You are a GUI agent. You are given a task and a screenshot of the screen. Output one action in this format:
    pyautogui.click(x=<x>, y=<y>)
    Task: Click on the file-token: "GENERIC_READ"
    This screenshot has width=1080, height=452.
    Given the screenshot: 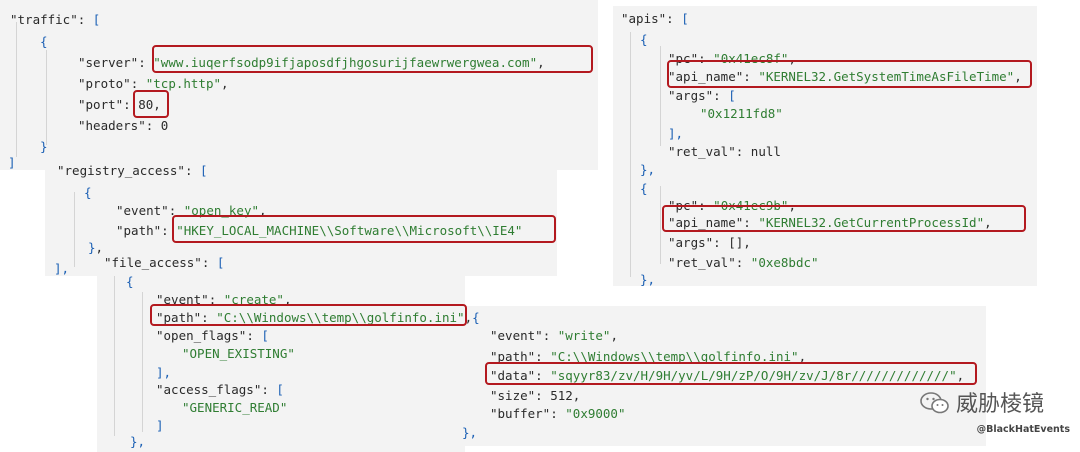 What is the action you would take?
    pyautogui.click(x=235, y=407)
    